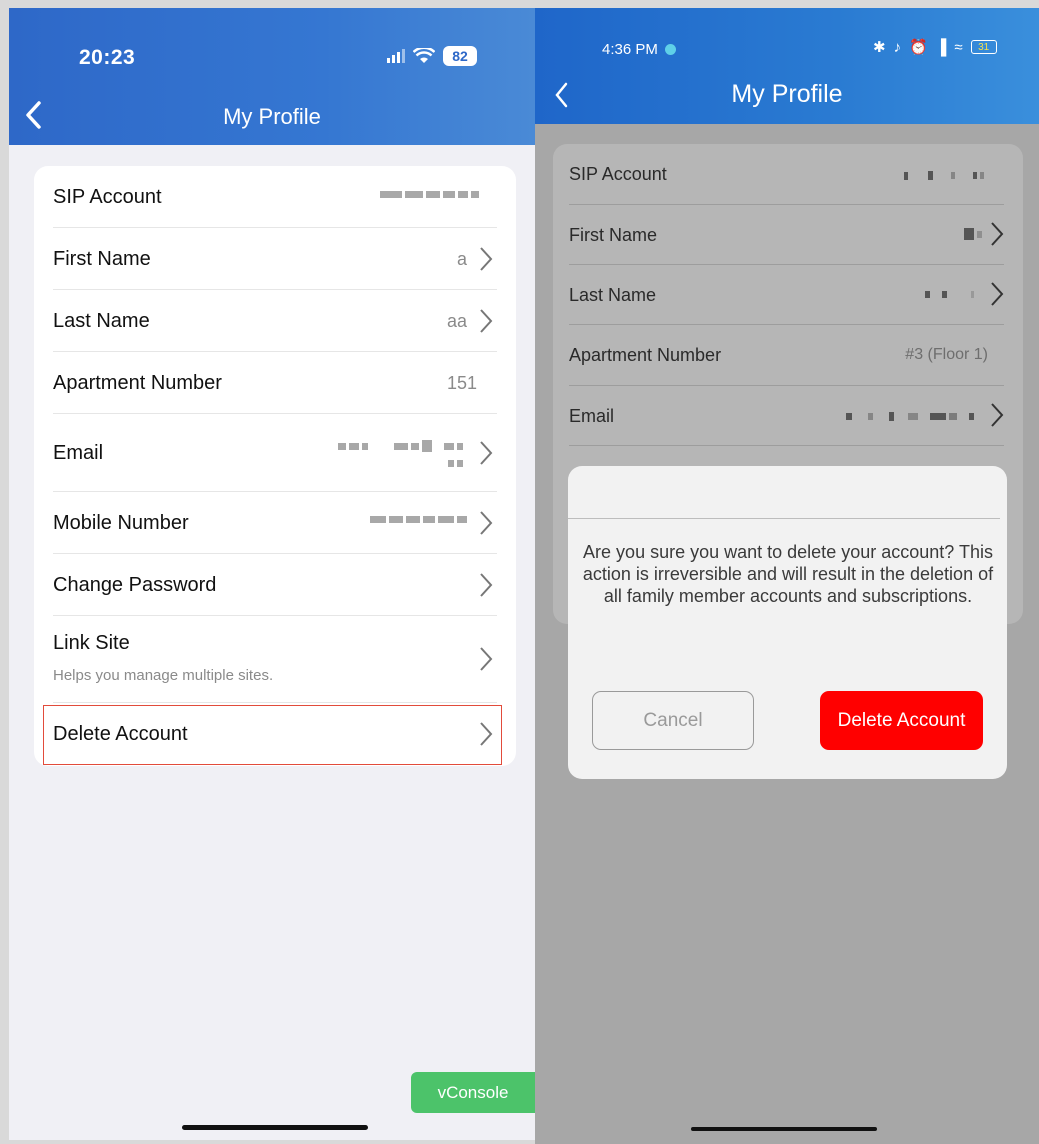  Describe the element at coordinates (786, 235) in the screenshot. I see `row-first-name: First Name` at that location.